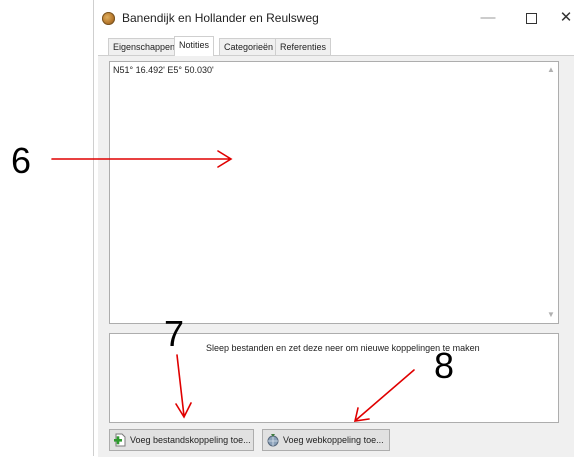  Describe the element at coordinates (488, 18) in the screenshot. I see `minimize-button: —` at that location.